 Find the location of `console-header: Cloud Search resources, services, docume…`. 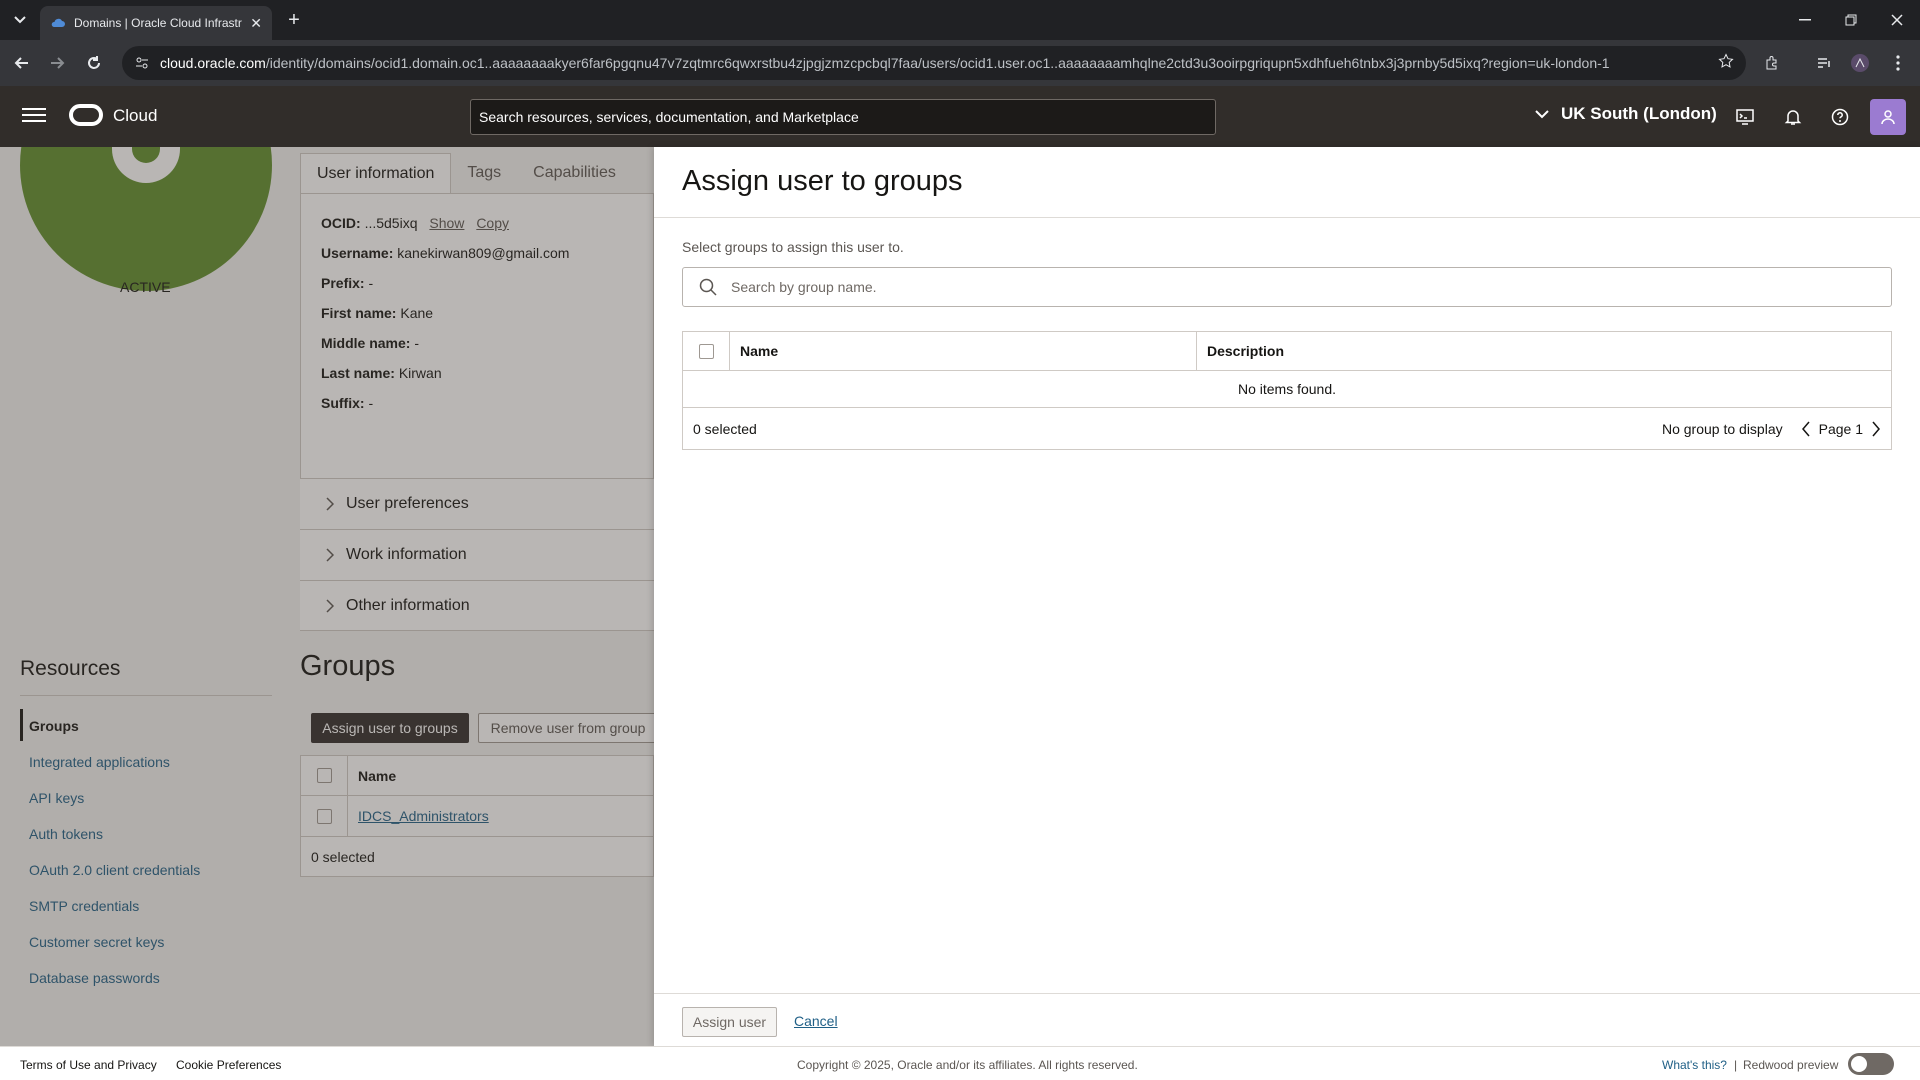

console-header: Cloud Search resources, services, docume… is located at coordinates (960, 116).